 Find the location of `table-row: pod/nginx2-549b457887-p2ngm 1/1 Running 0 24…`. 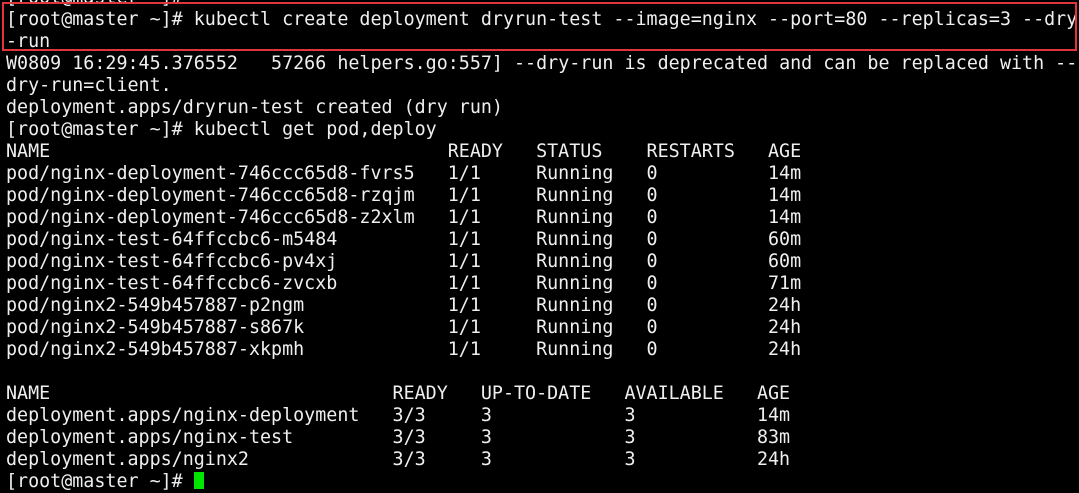

table-row: pod/nginx2-549b457887-p2ngm 1/1 Running 0 24… is located at coordinates (542, 306).